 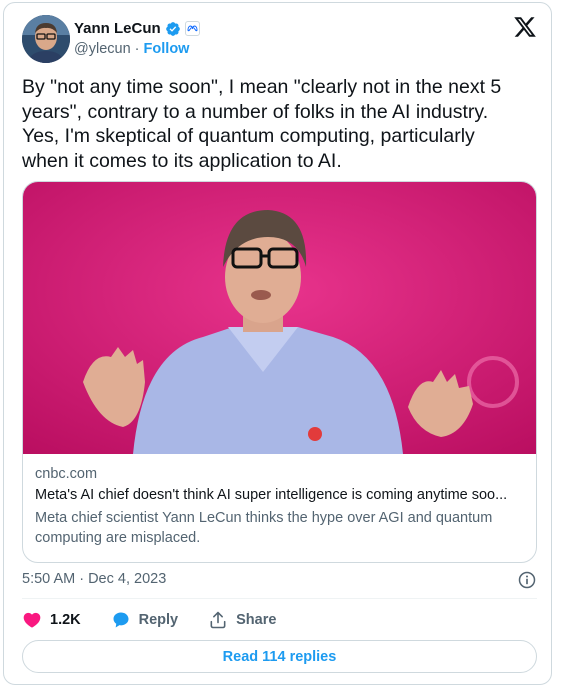 What do you see at coordinates (279, 598) in the screenshot?
I see `divider` at bounding box center [279, 598].